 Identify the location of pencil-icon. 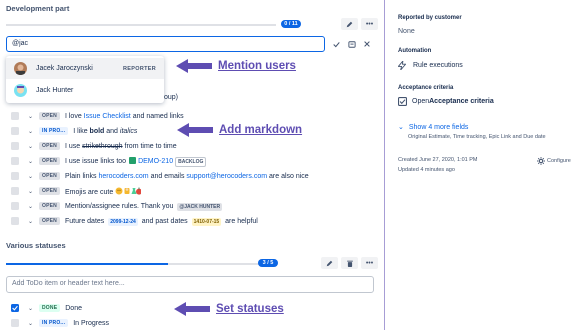
(349, 24).